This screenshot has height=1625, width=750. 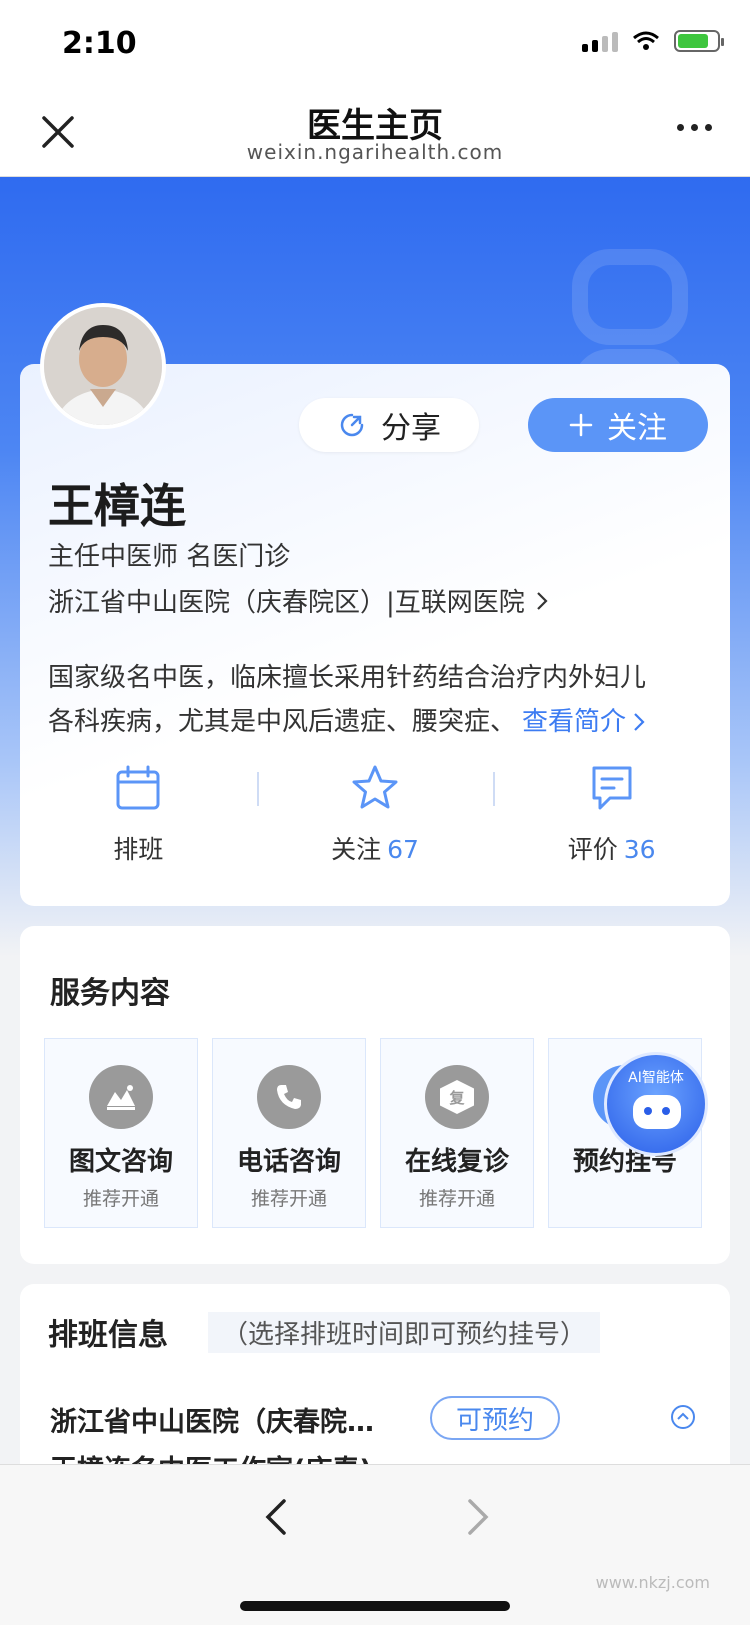 I want to click on stat-label: 评价 36, so click(x=611, y=849).